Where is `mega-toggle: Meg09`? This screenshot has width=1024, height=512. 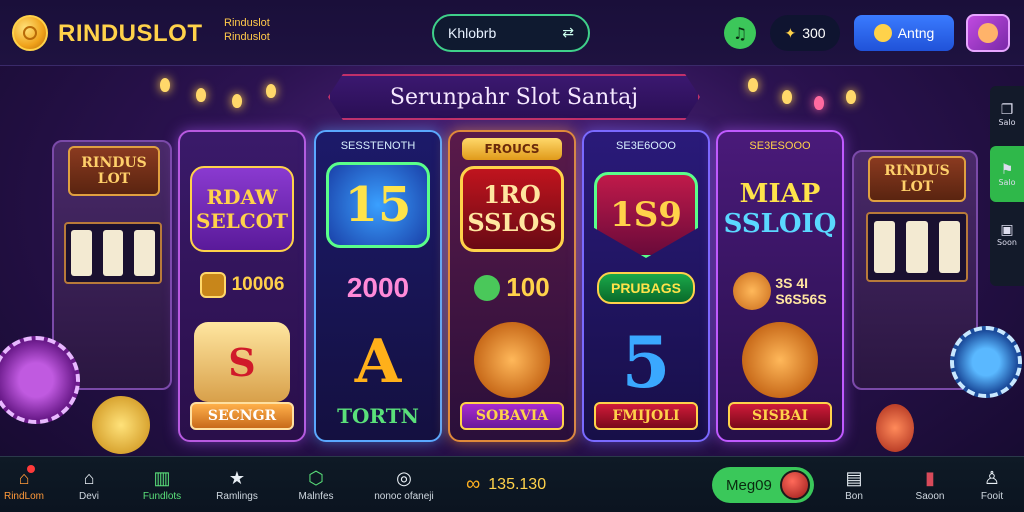
mega-toggle: Meg09 is located at coordinates (763, 485).